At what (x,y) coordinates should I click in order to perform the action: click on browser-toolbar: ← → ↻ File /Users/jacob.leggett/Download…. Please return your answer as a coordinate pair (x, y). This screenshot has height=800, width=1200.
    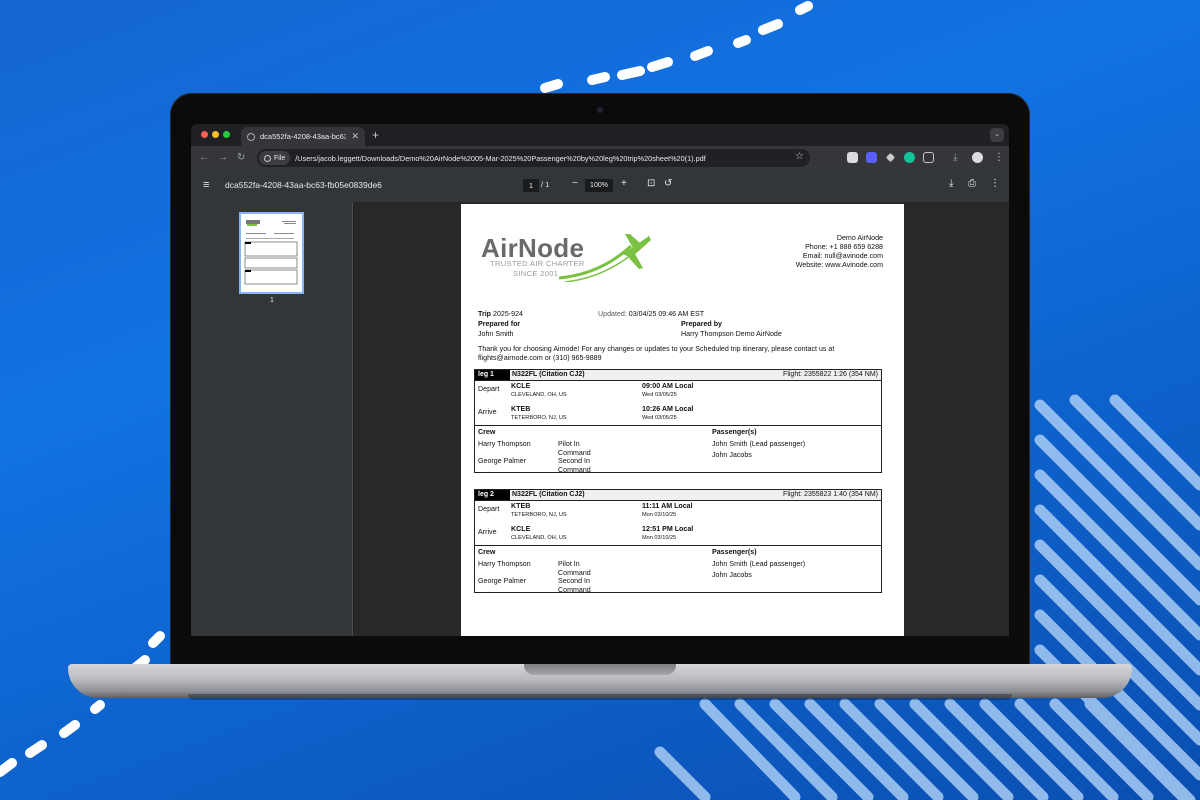
    Looking at the image, I should click on (600, 158).